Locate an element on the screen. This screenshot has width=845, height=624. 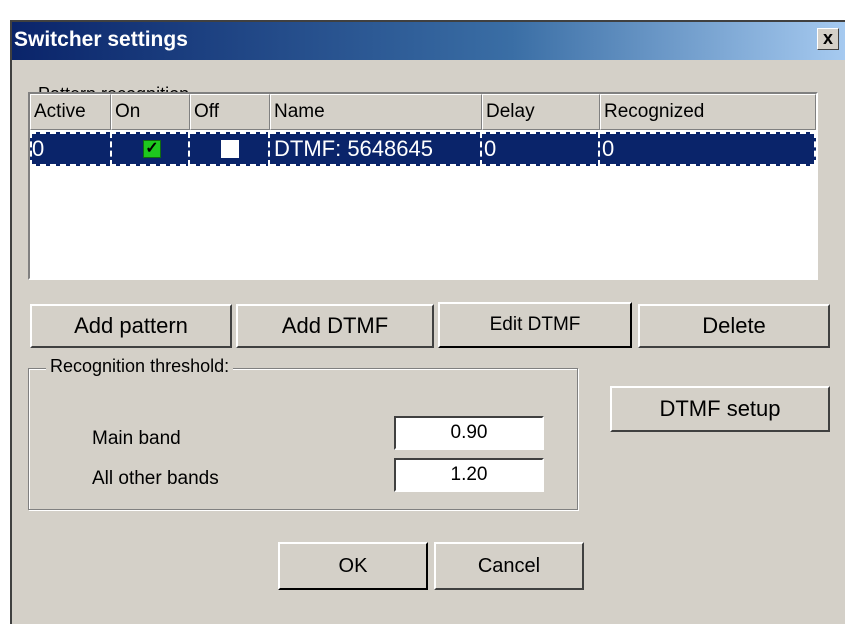
list-header: Active On Off Name Delay Recognized is located at coordinates (423, 112).